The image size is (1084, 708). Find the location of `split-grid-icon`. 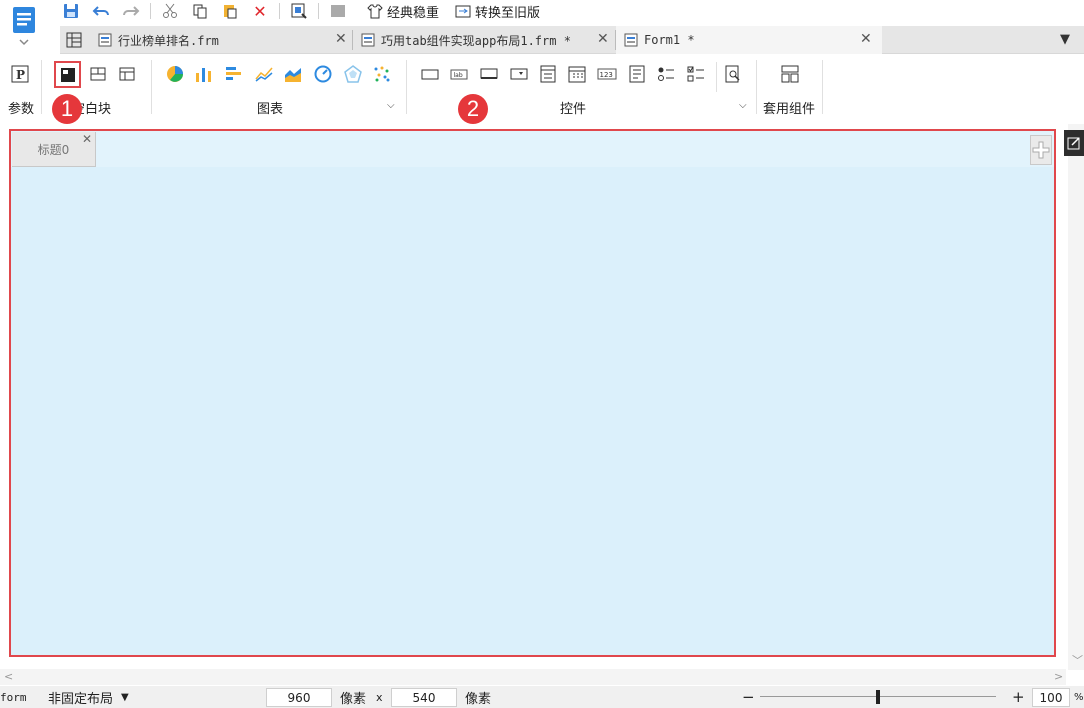

split-grid-icon is located at coordinates (127, 74).